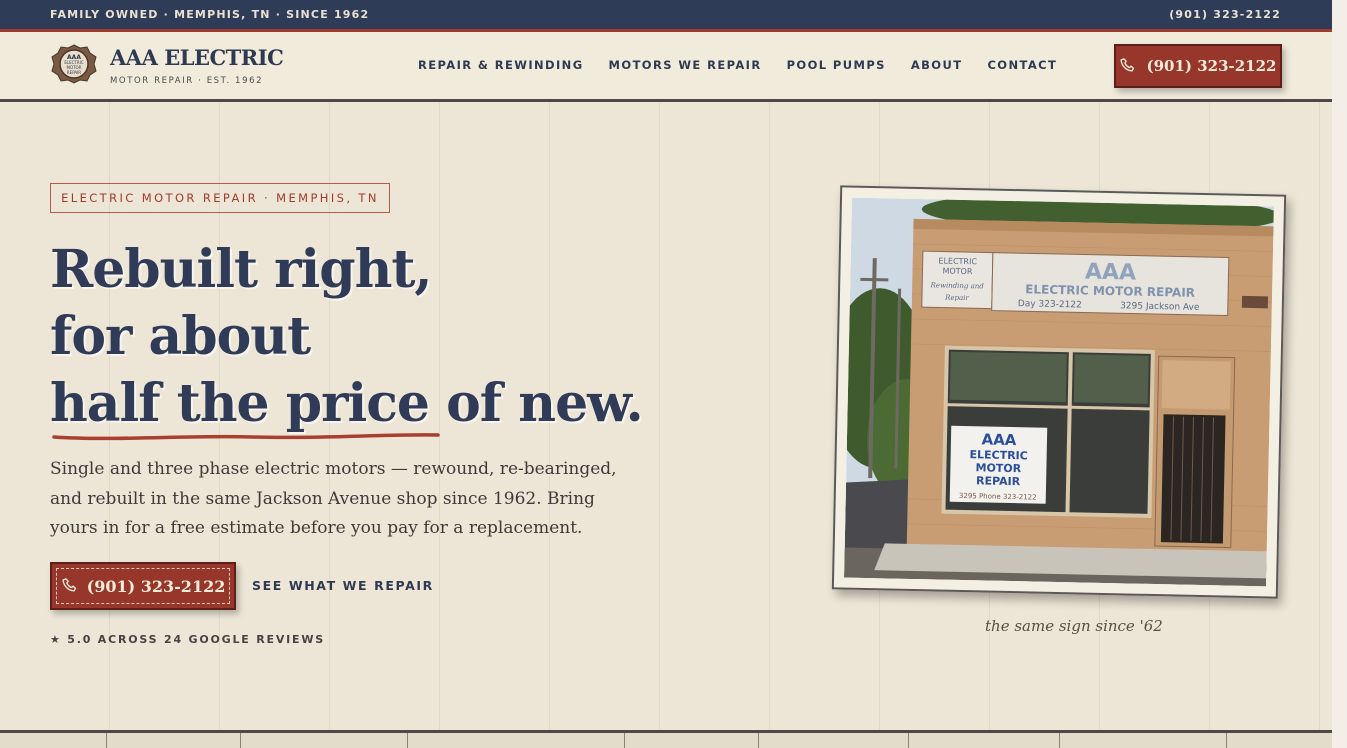 This screenshot has height=748, width=1347. I want to click on logo-name: AAA ELECTRIC, so click(197, 57).